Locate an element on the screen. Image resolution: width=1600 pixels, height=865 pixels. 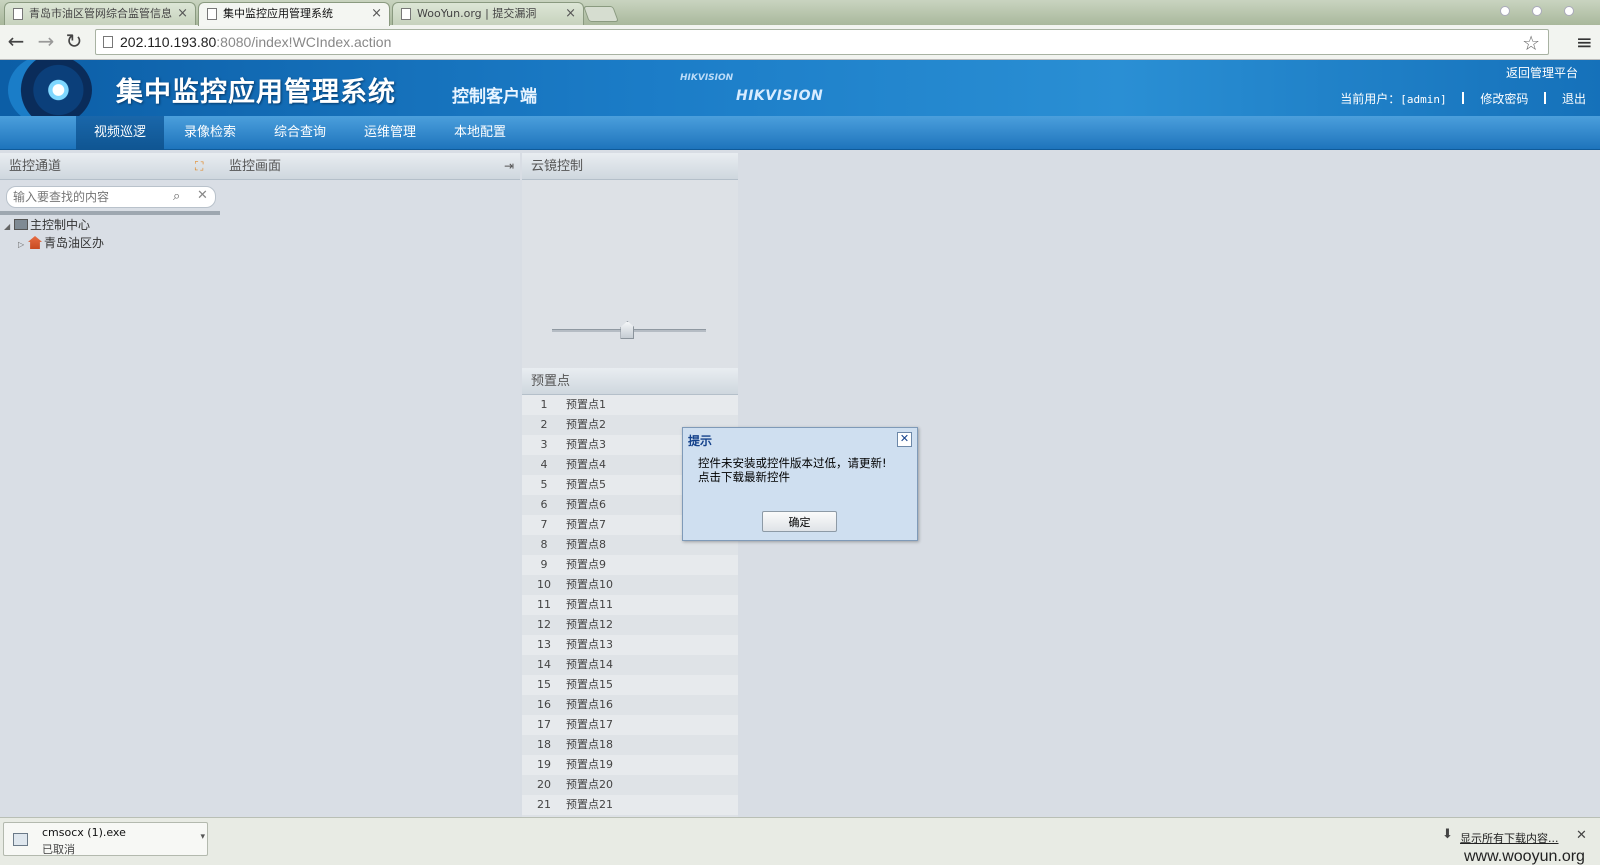
ptz-panel-header: 云镜控制 is located at coordinates (630, 166).